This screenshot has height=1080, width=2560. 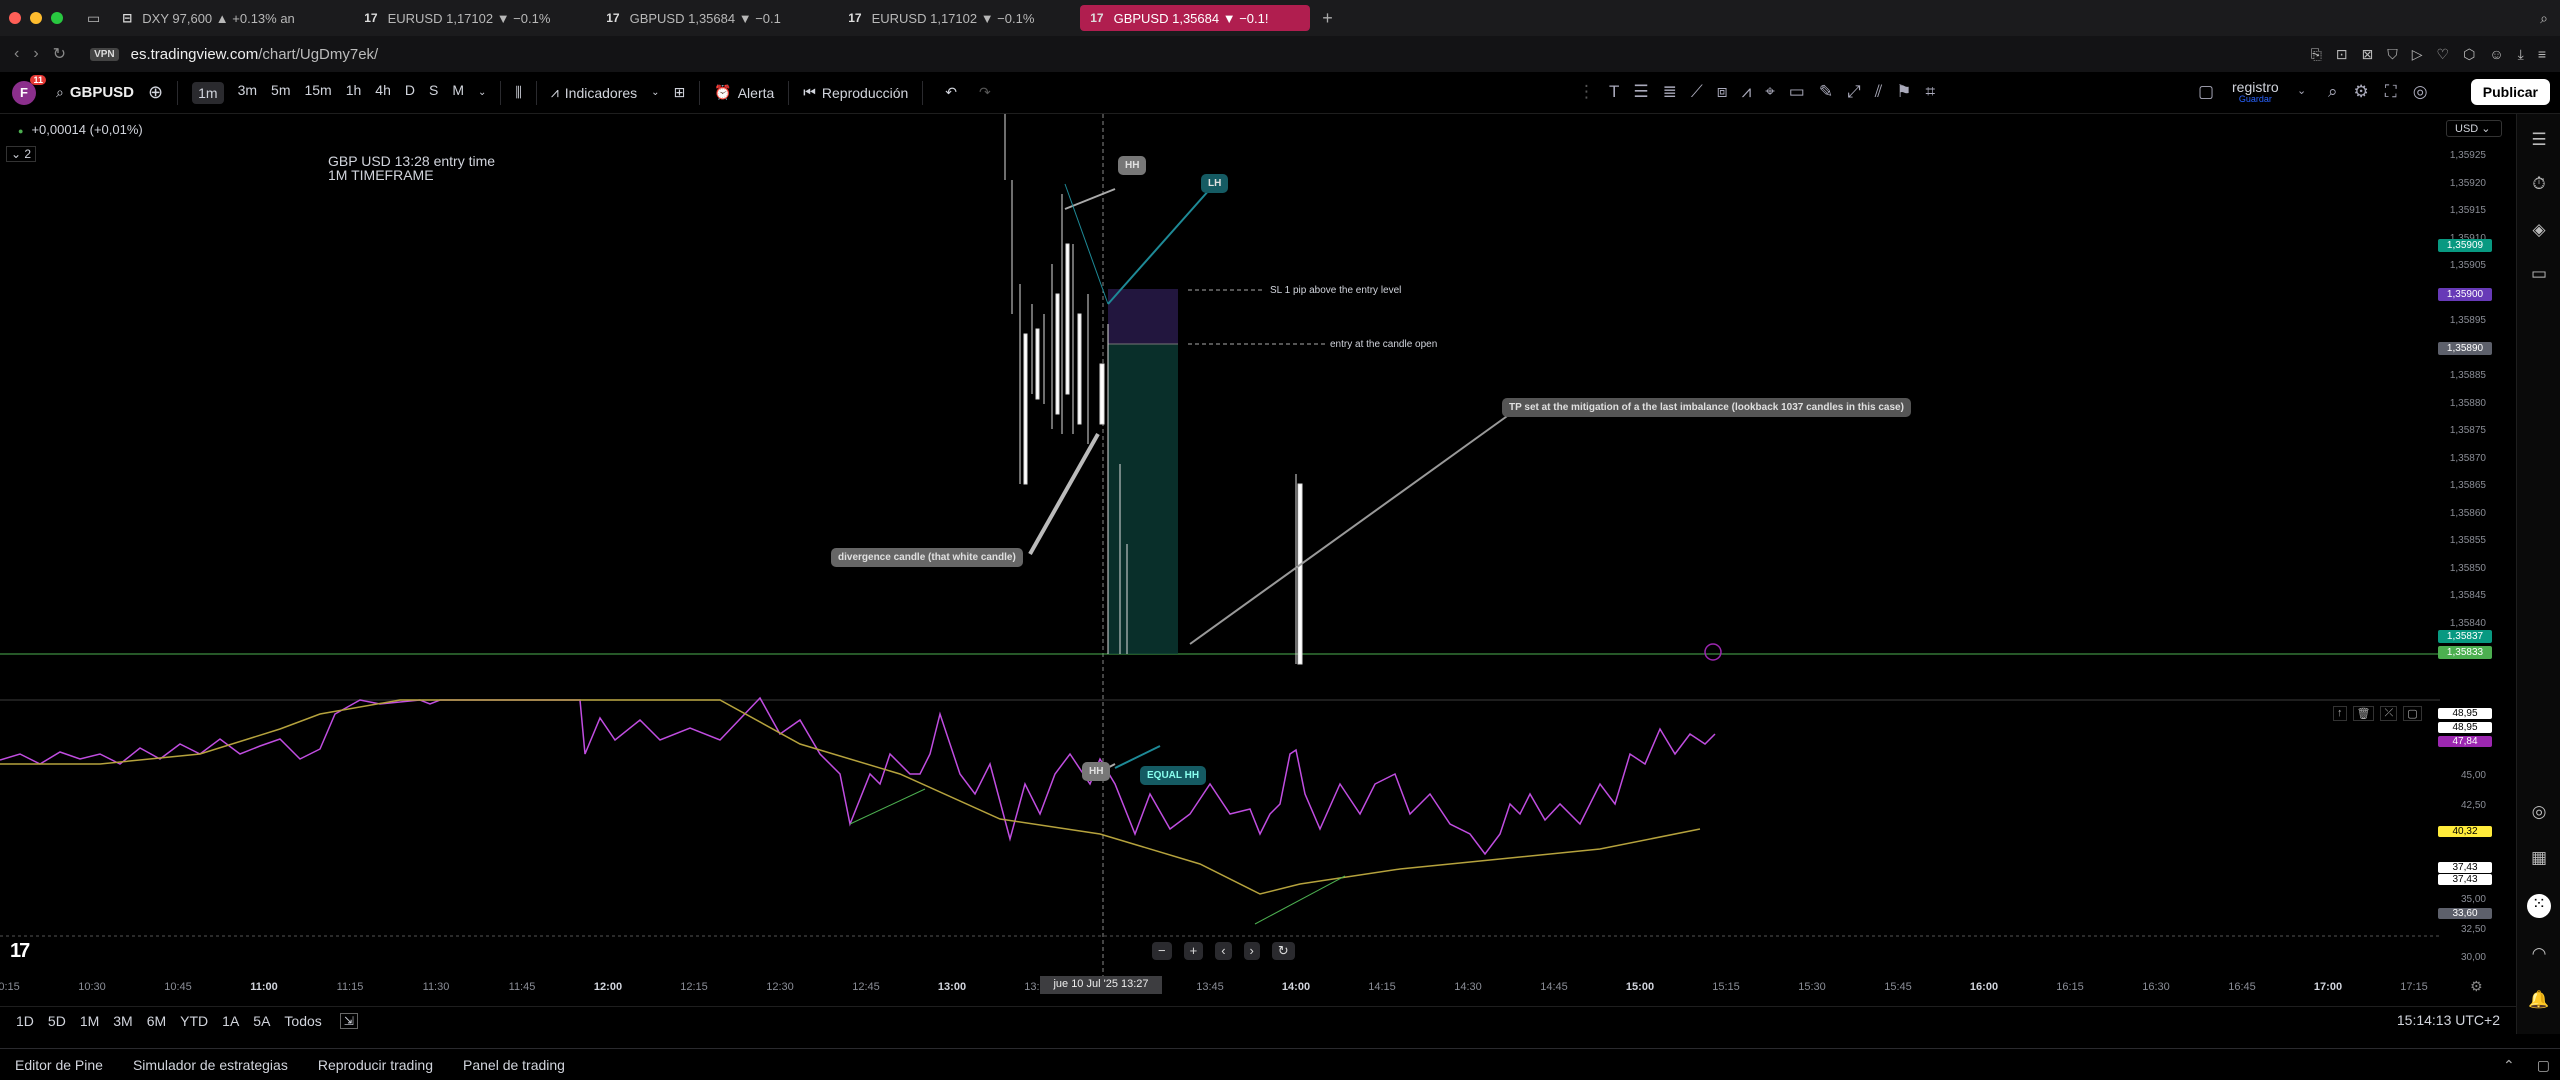 I want to click on camera-icon: ◎, so click(x=2420, y=92).